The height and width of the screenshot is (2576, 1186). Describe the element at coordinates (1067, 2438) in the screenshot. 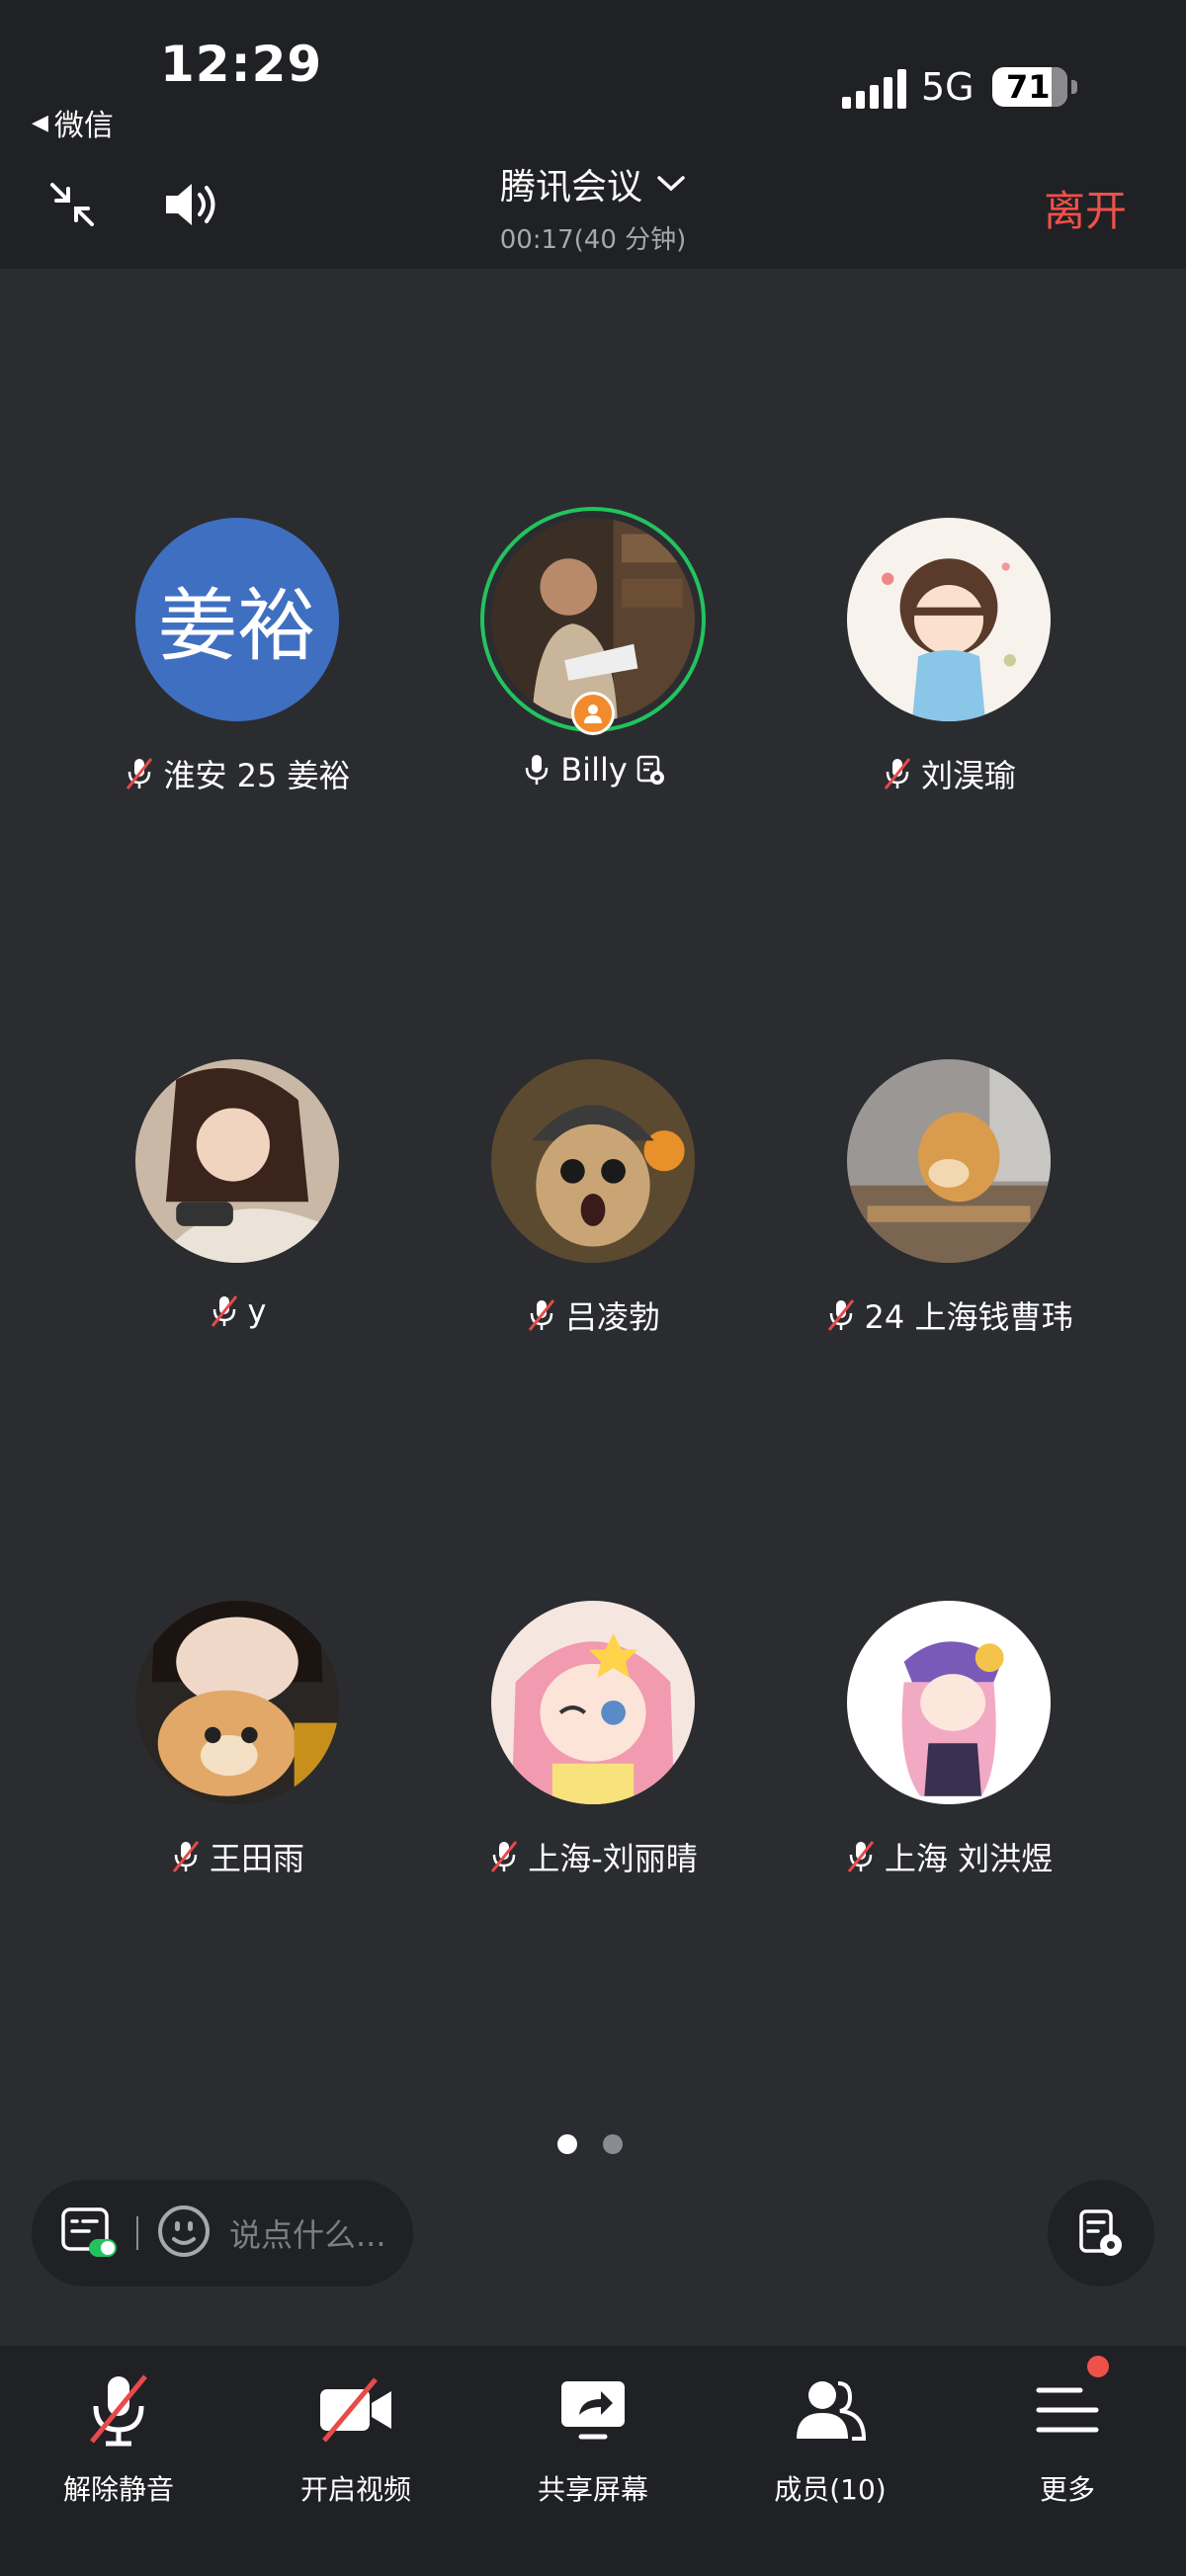

I see `more-button: 更多` at that location.